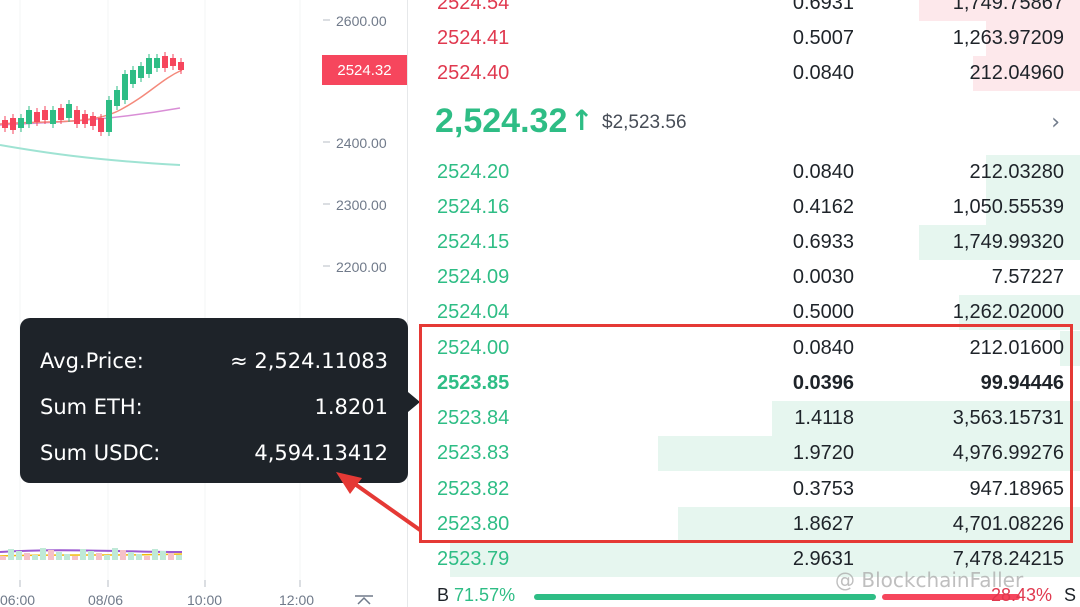 This screenshot has width=1080, height=607. I want to click on order-price: 2523.79, so click(473, 559).